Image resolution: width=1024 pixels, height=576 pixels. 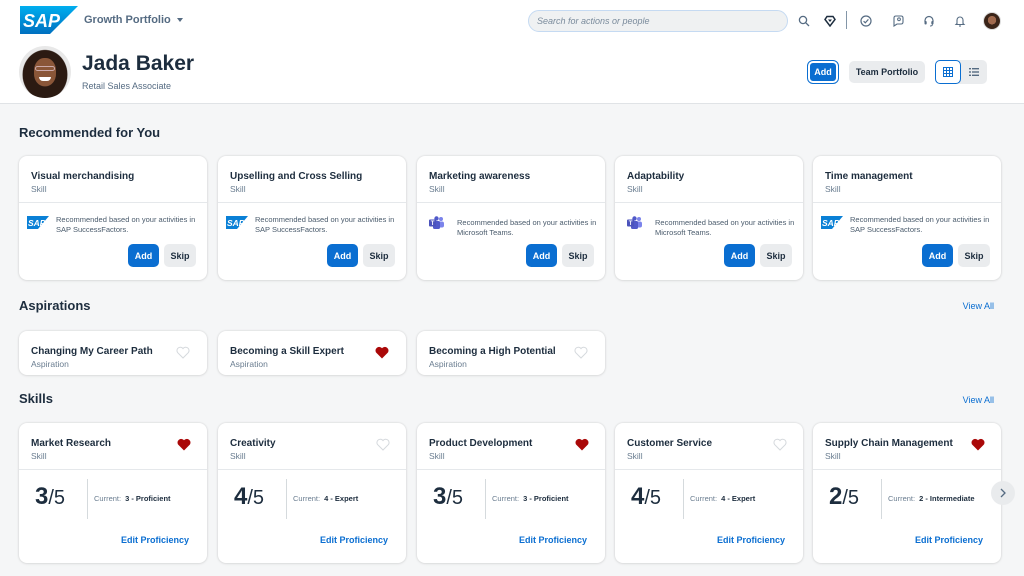 What do you see at coordinates (889, 443) in the screenshot?
I see `card-title: Supply Chain Management` at bounding box center [889, 443].